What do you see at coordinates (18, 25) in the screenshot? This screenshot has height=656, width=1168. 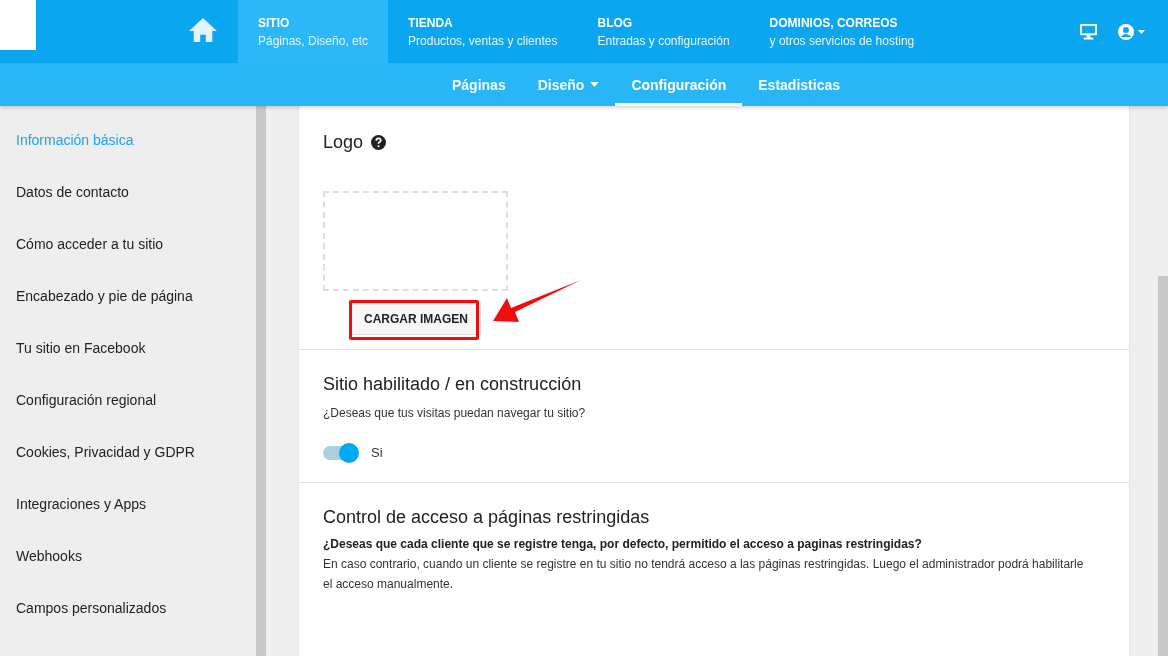 I see `logo-area` at bounding box center [18, 25].